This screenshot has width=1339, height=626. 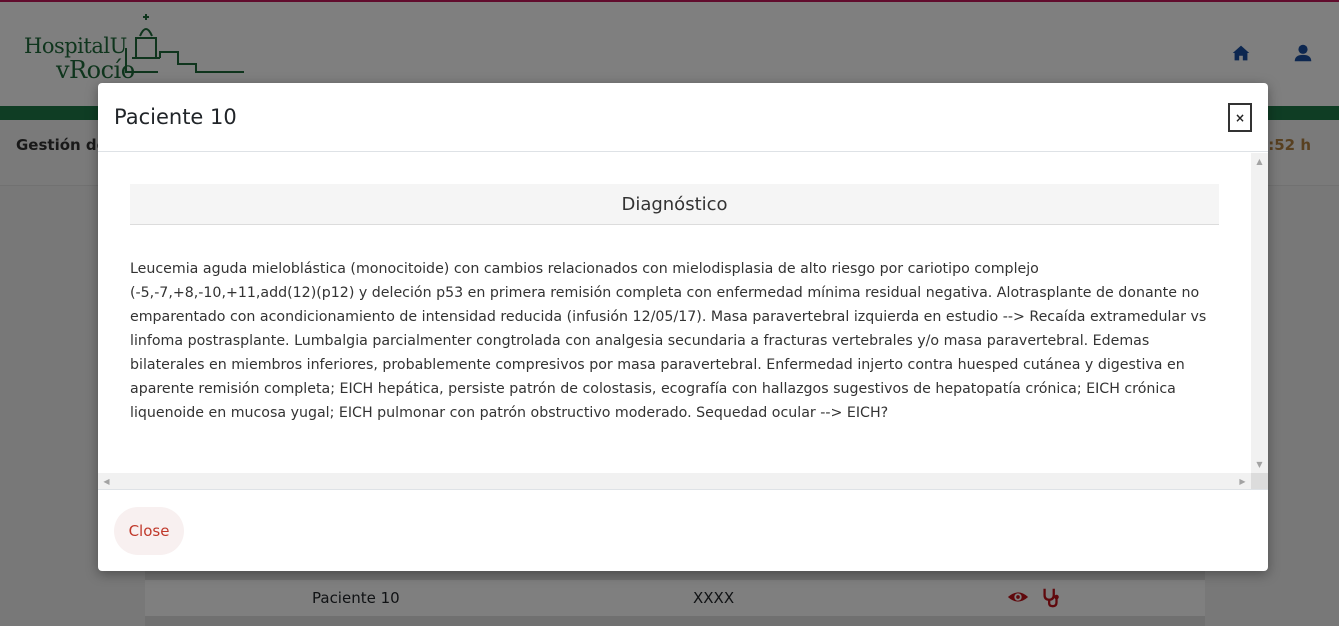 What do you see at coordinates (674, 204) in the screenshot?
I see `diagnosis-heading: Diagnóstico` at bounding box center [674, 204].